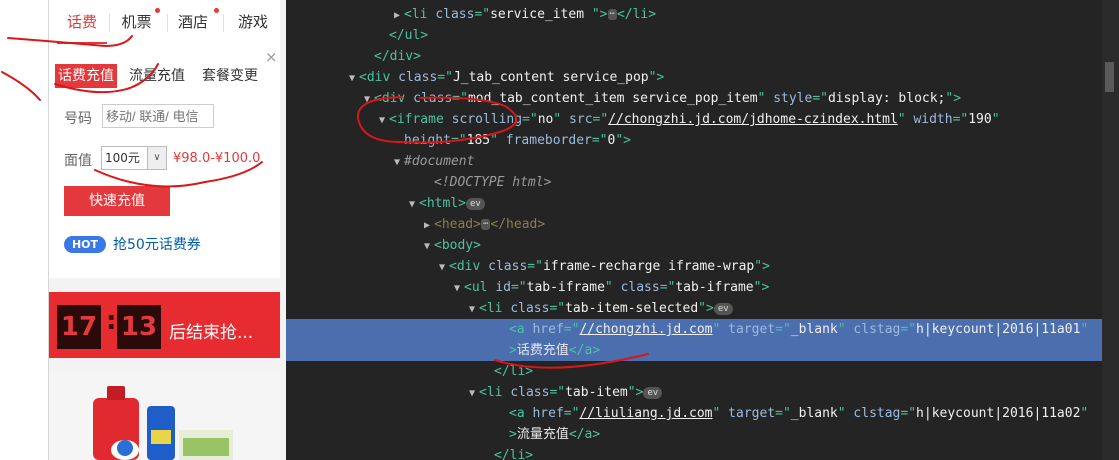 This screenshot has height=460, width=1119. I want to click on code-token-comment: <!DOCTYPE html>, so click(493, 182).